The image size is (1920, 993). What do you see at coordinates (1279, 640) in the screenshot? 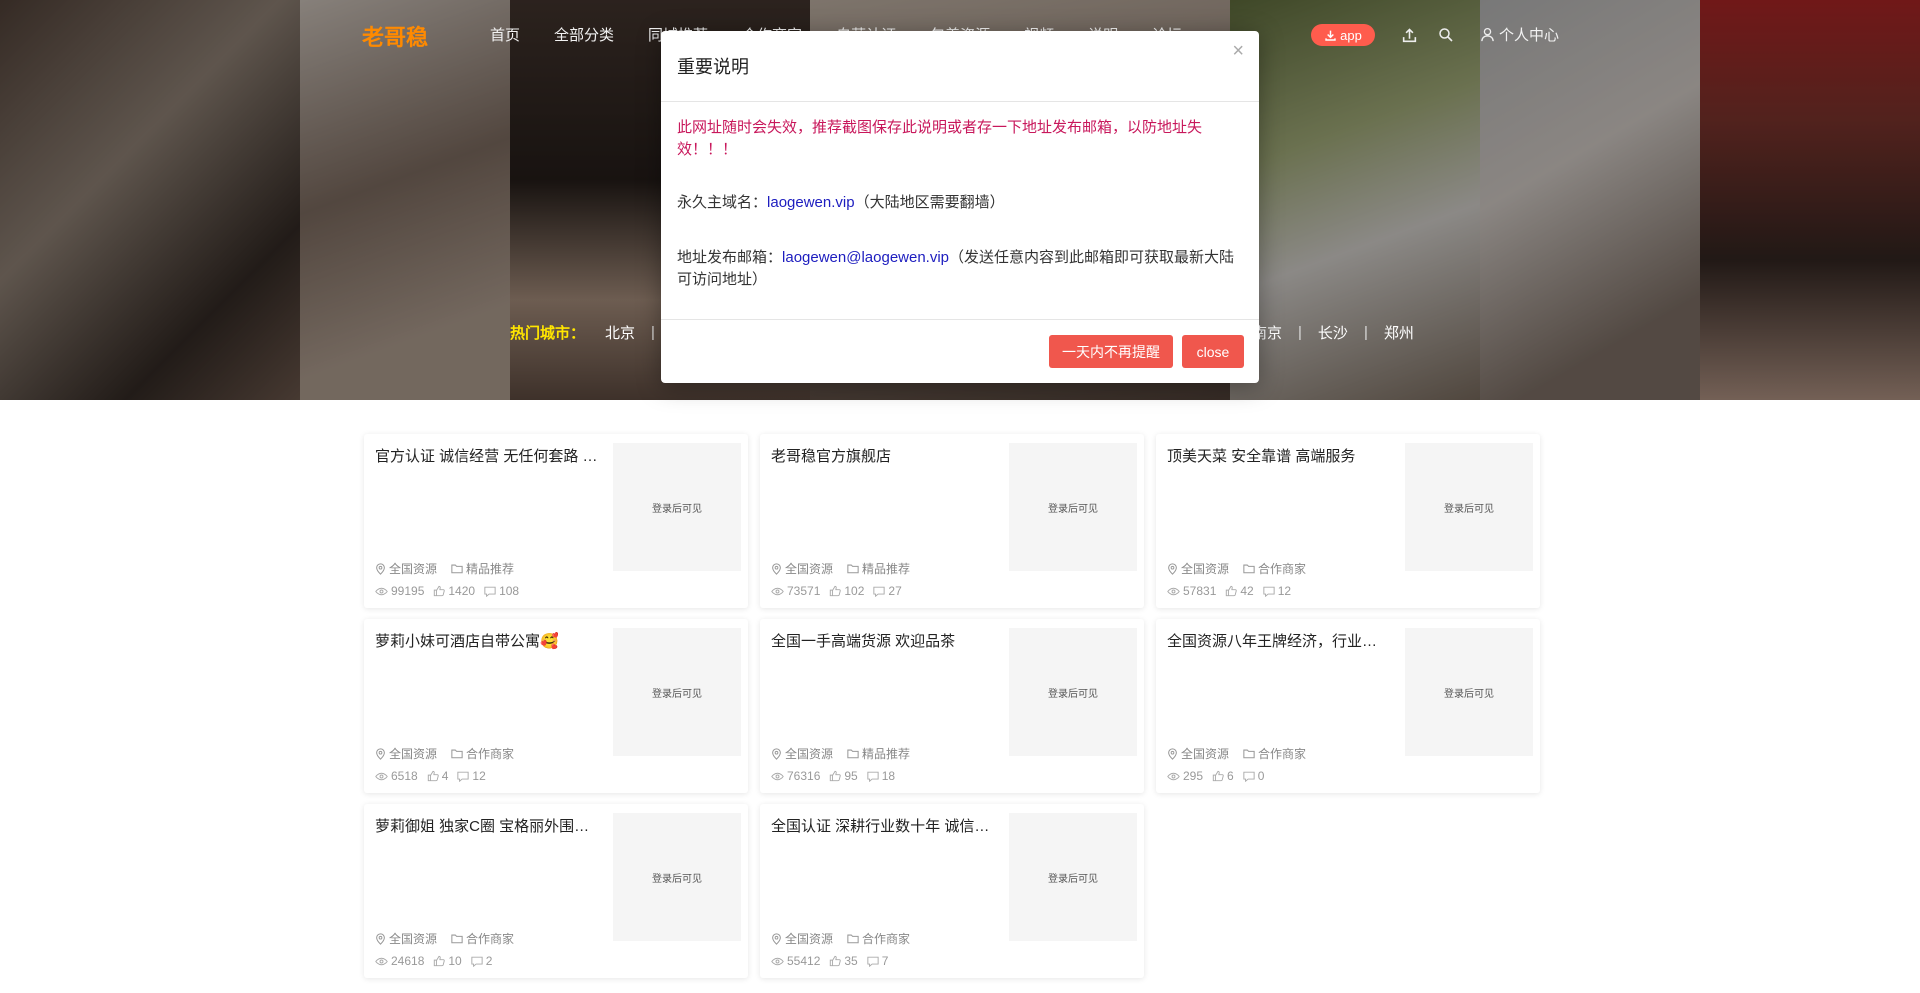
I see `card-title: 全国资源八年王牌经济，行业翘楚 信誉保障` at bounding box center [1279, 640].